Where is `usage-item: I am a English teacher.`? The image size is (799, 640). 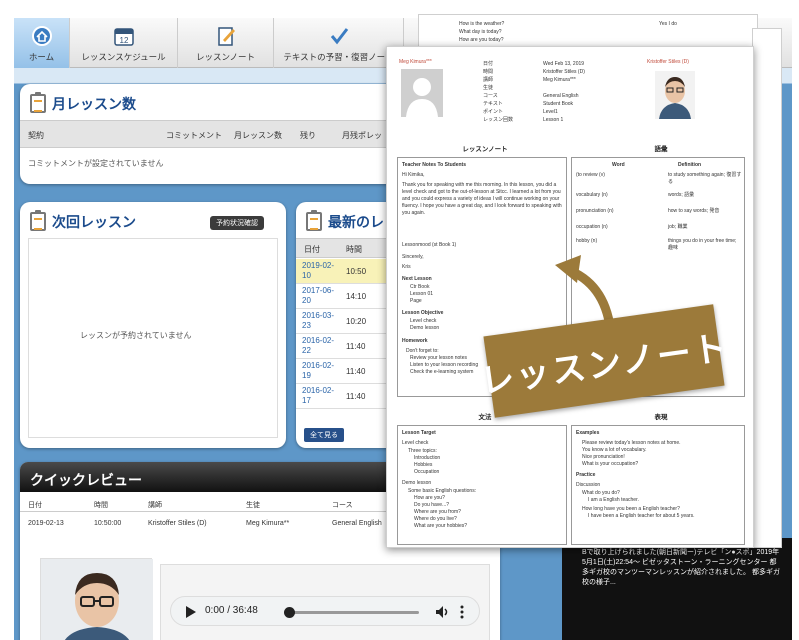 usage-item: I am a English teacher. is located at coordinates (613, 500).